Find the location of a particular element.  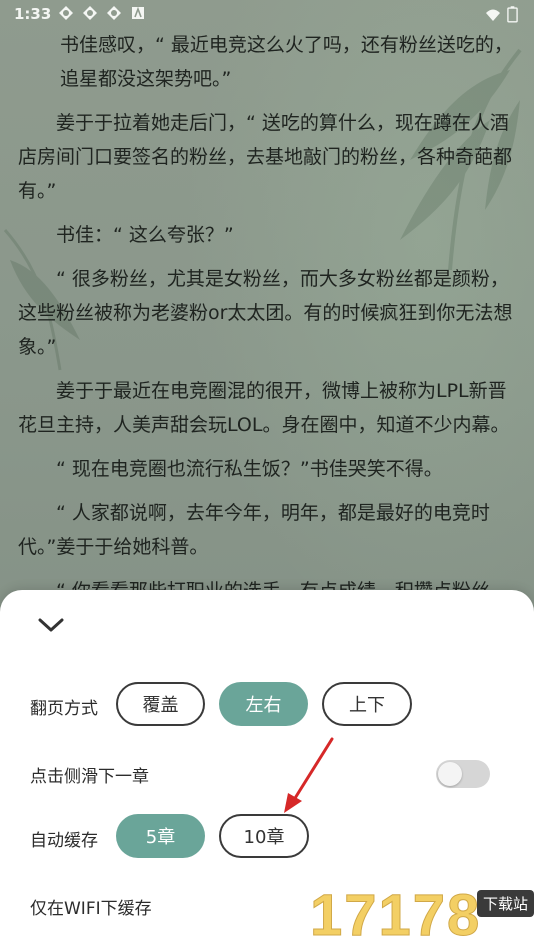

paragraph: 书佳：“ 这么夸张？” is located at coordinates (145, 235).